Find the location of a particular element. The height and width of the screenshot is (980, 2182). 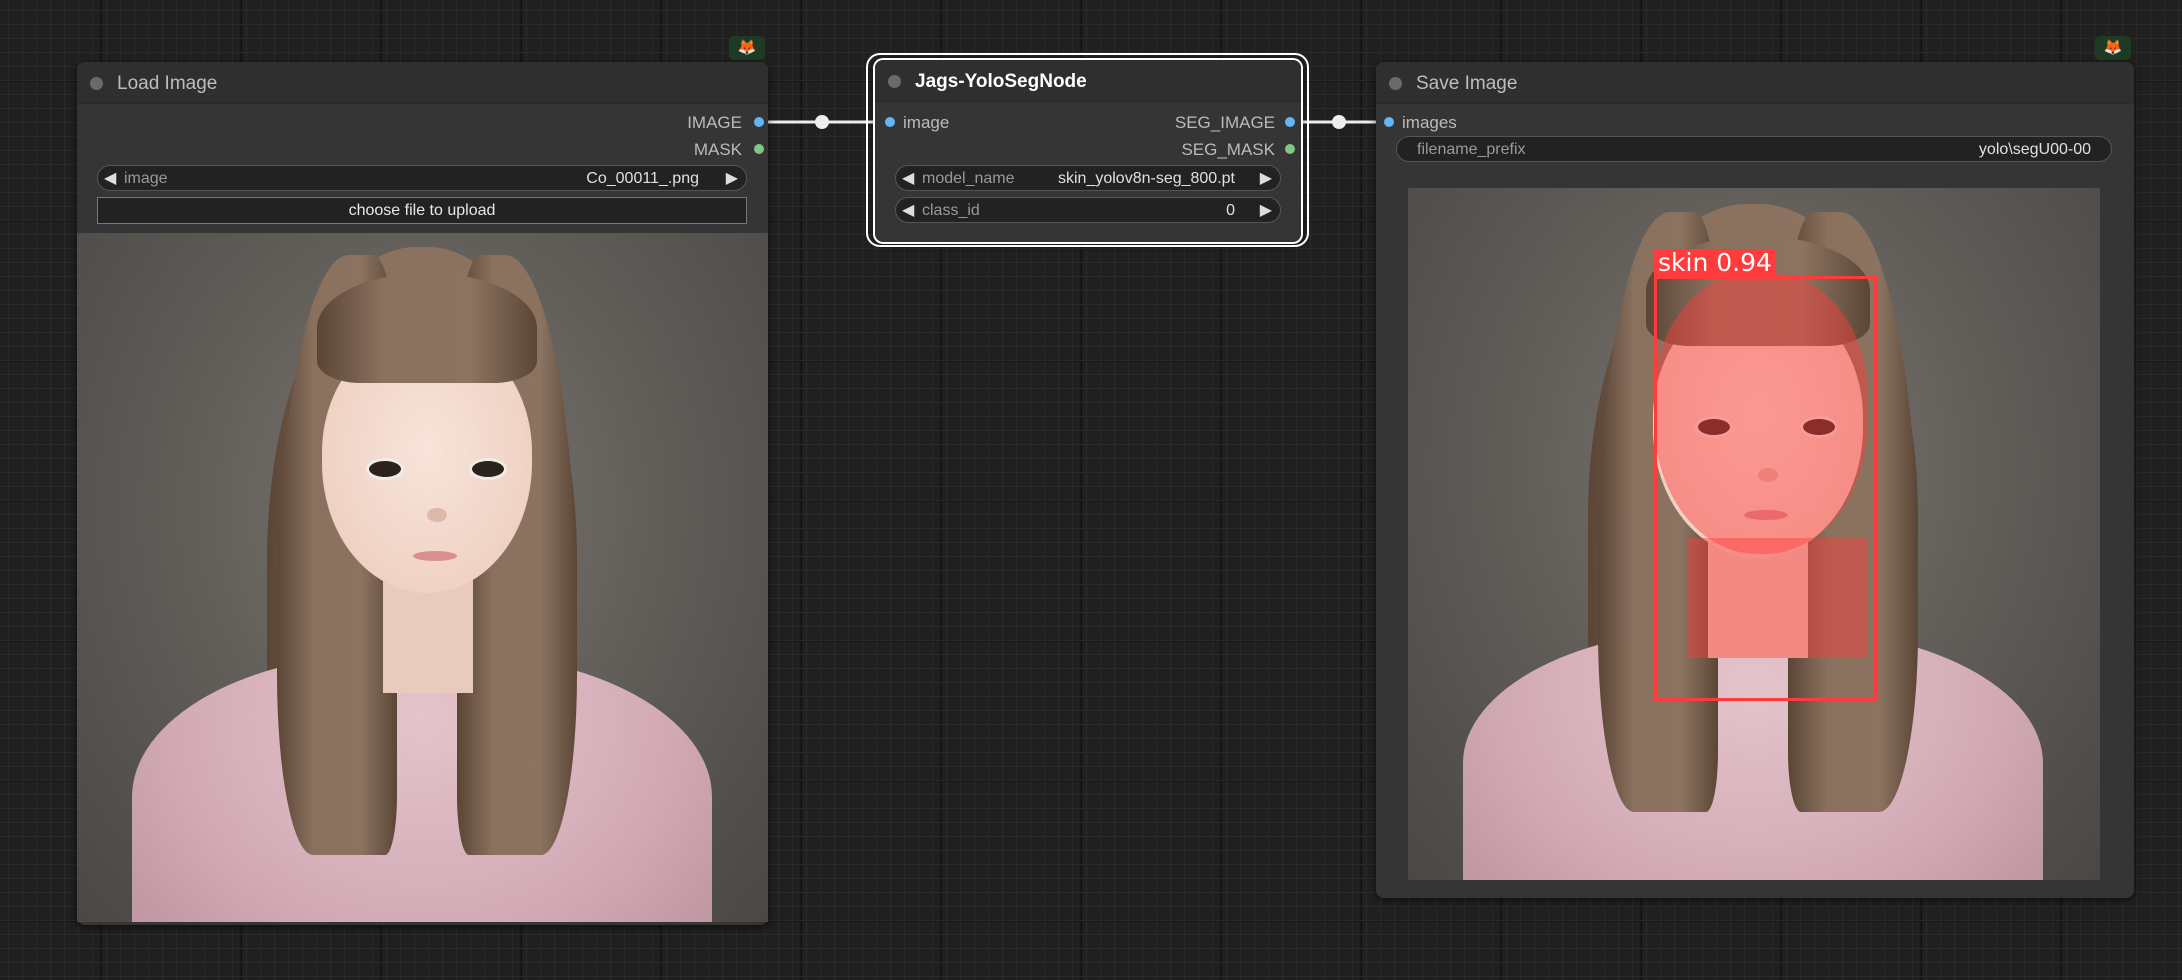

selection-outline is located at coordinates (1087, 150).